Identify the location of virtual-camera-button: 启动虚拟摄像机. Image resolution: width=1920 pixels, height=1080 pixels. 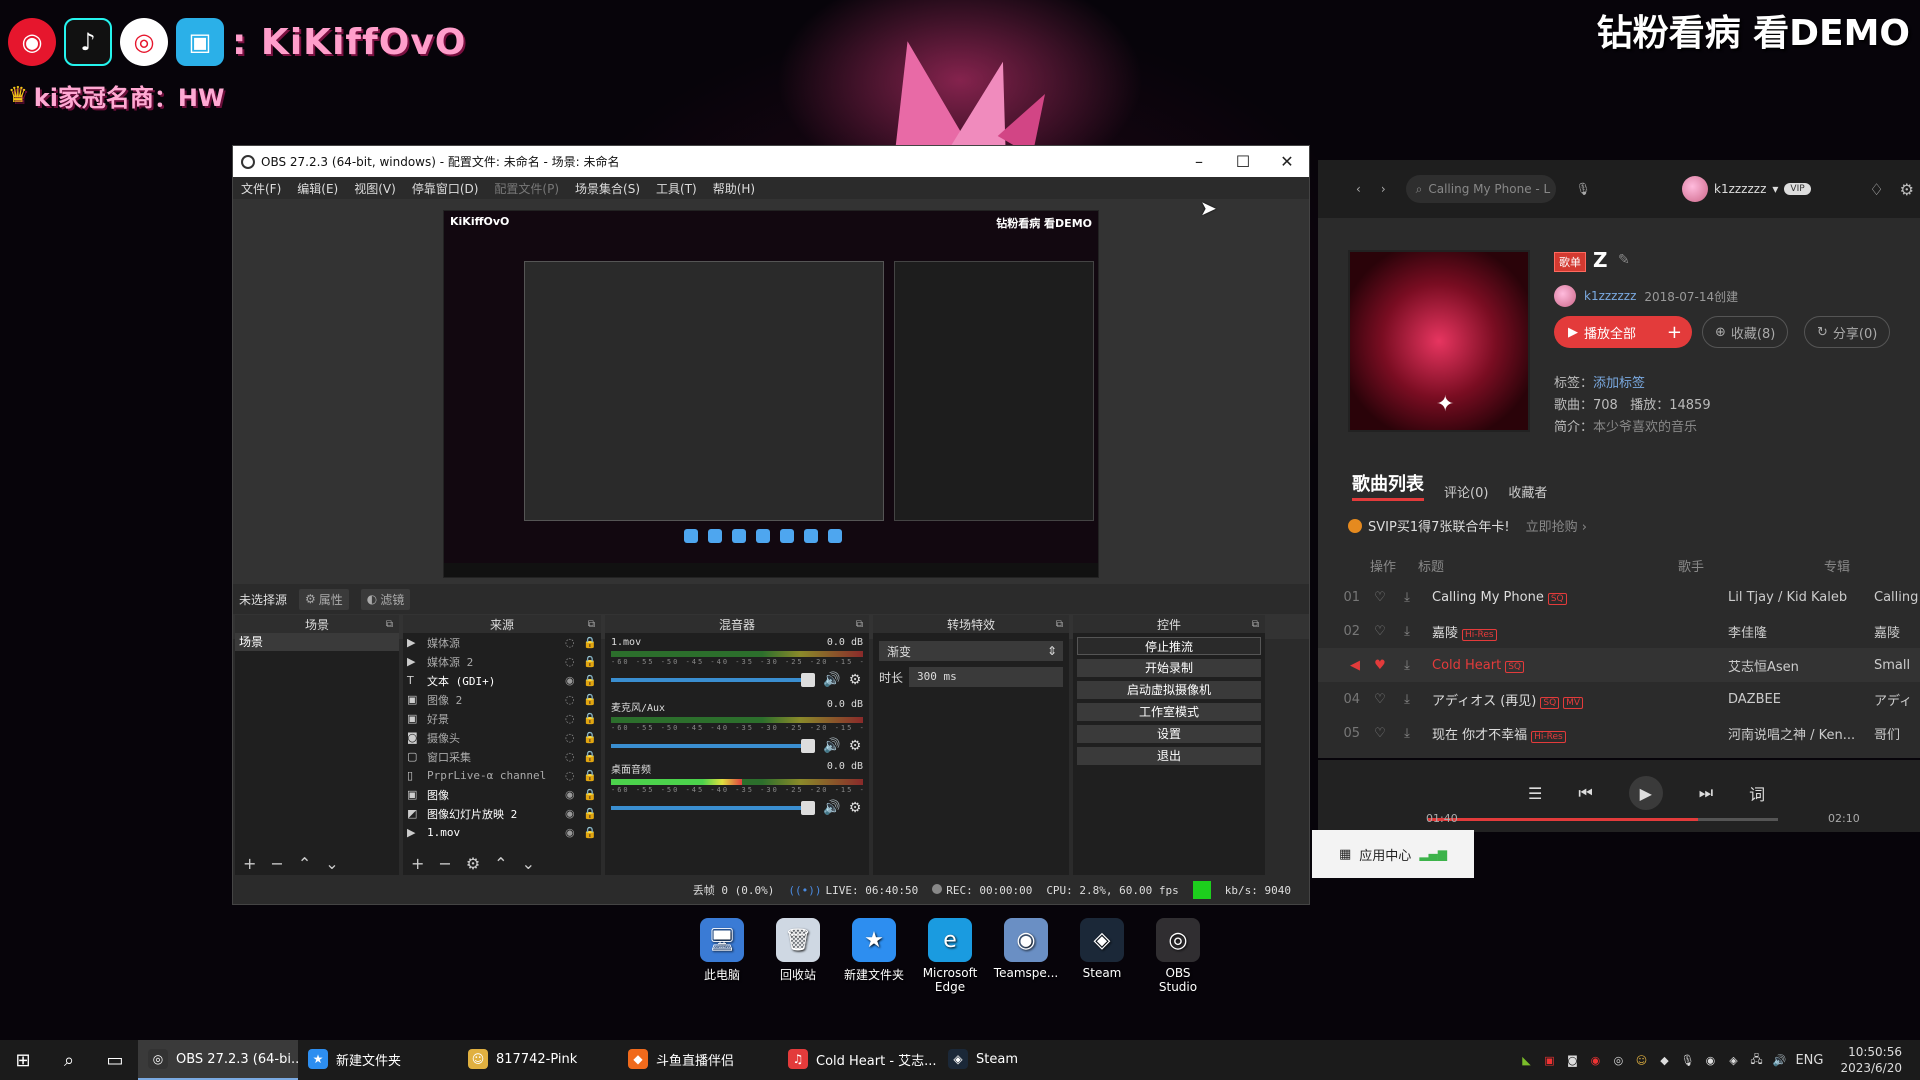
(1169, 690).